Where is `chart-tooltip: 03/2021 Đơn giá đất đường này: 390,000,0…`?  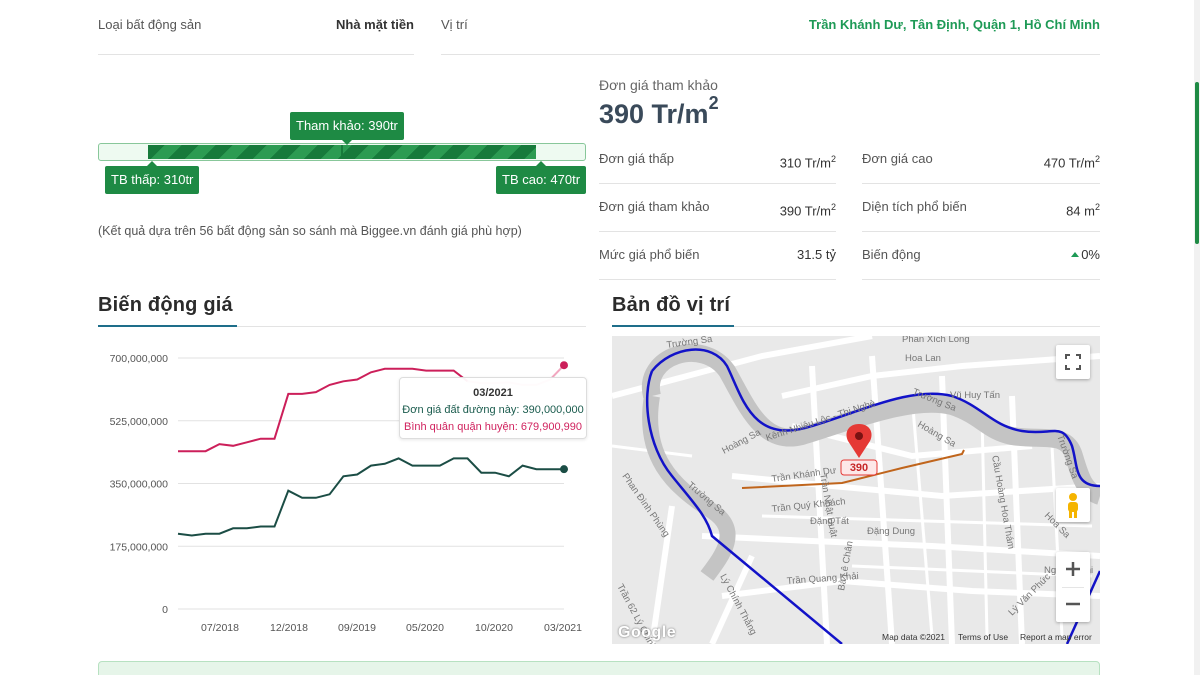
chart-tooltip: 03/2021 Đơn giá đất đường này: 390,000,0… is located at coordinates (493, 408).